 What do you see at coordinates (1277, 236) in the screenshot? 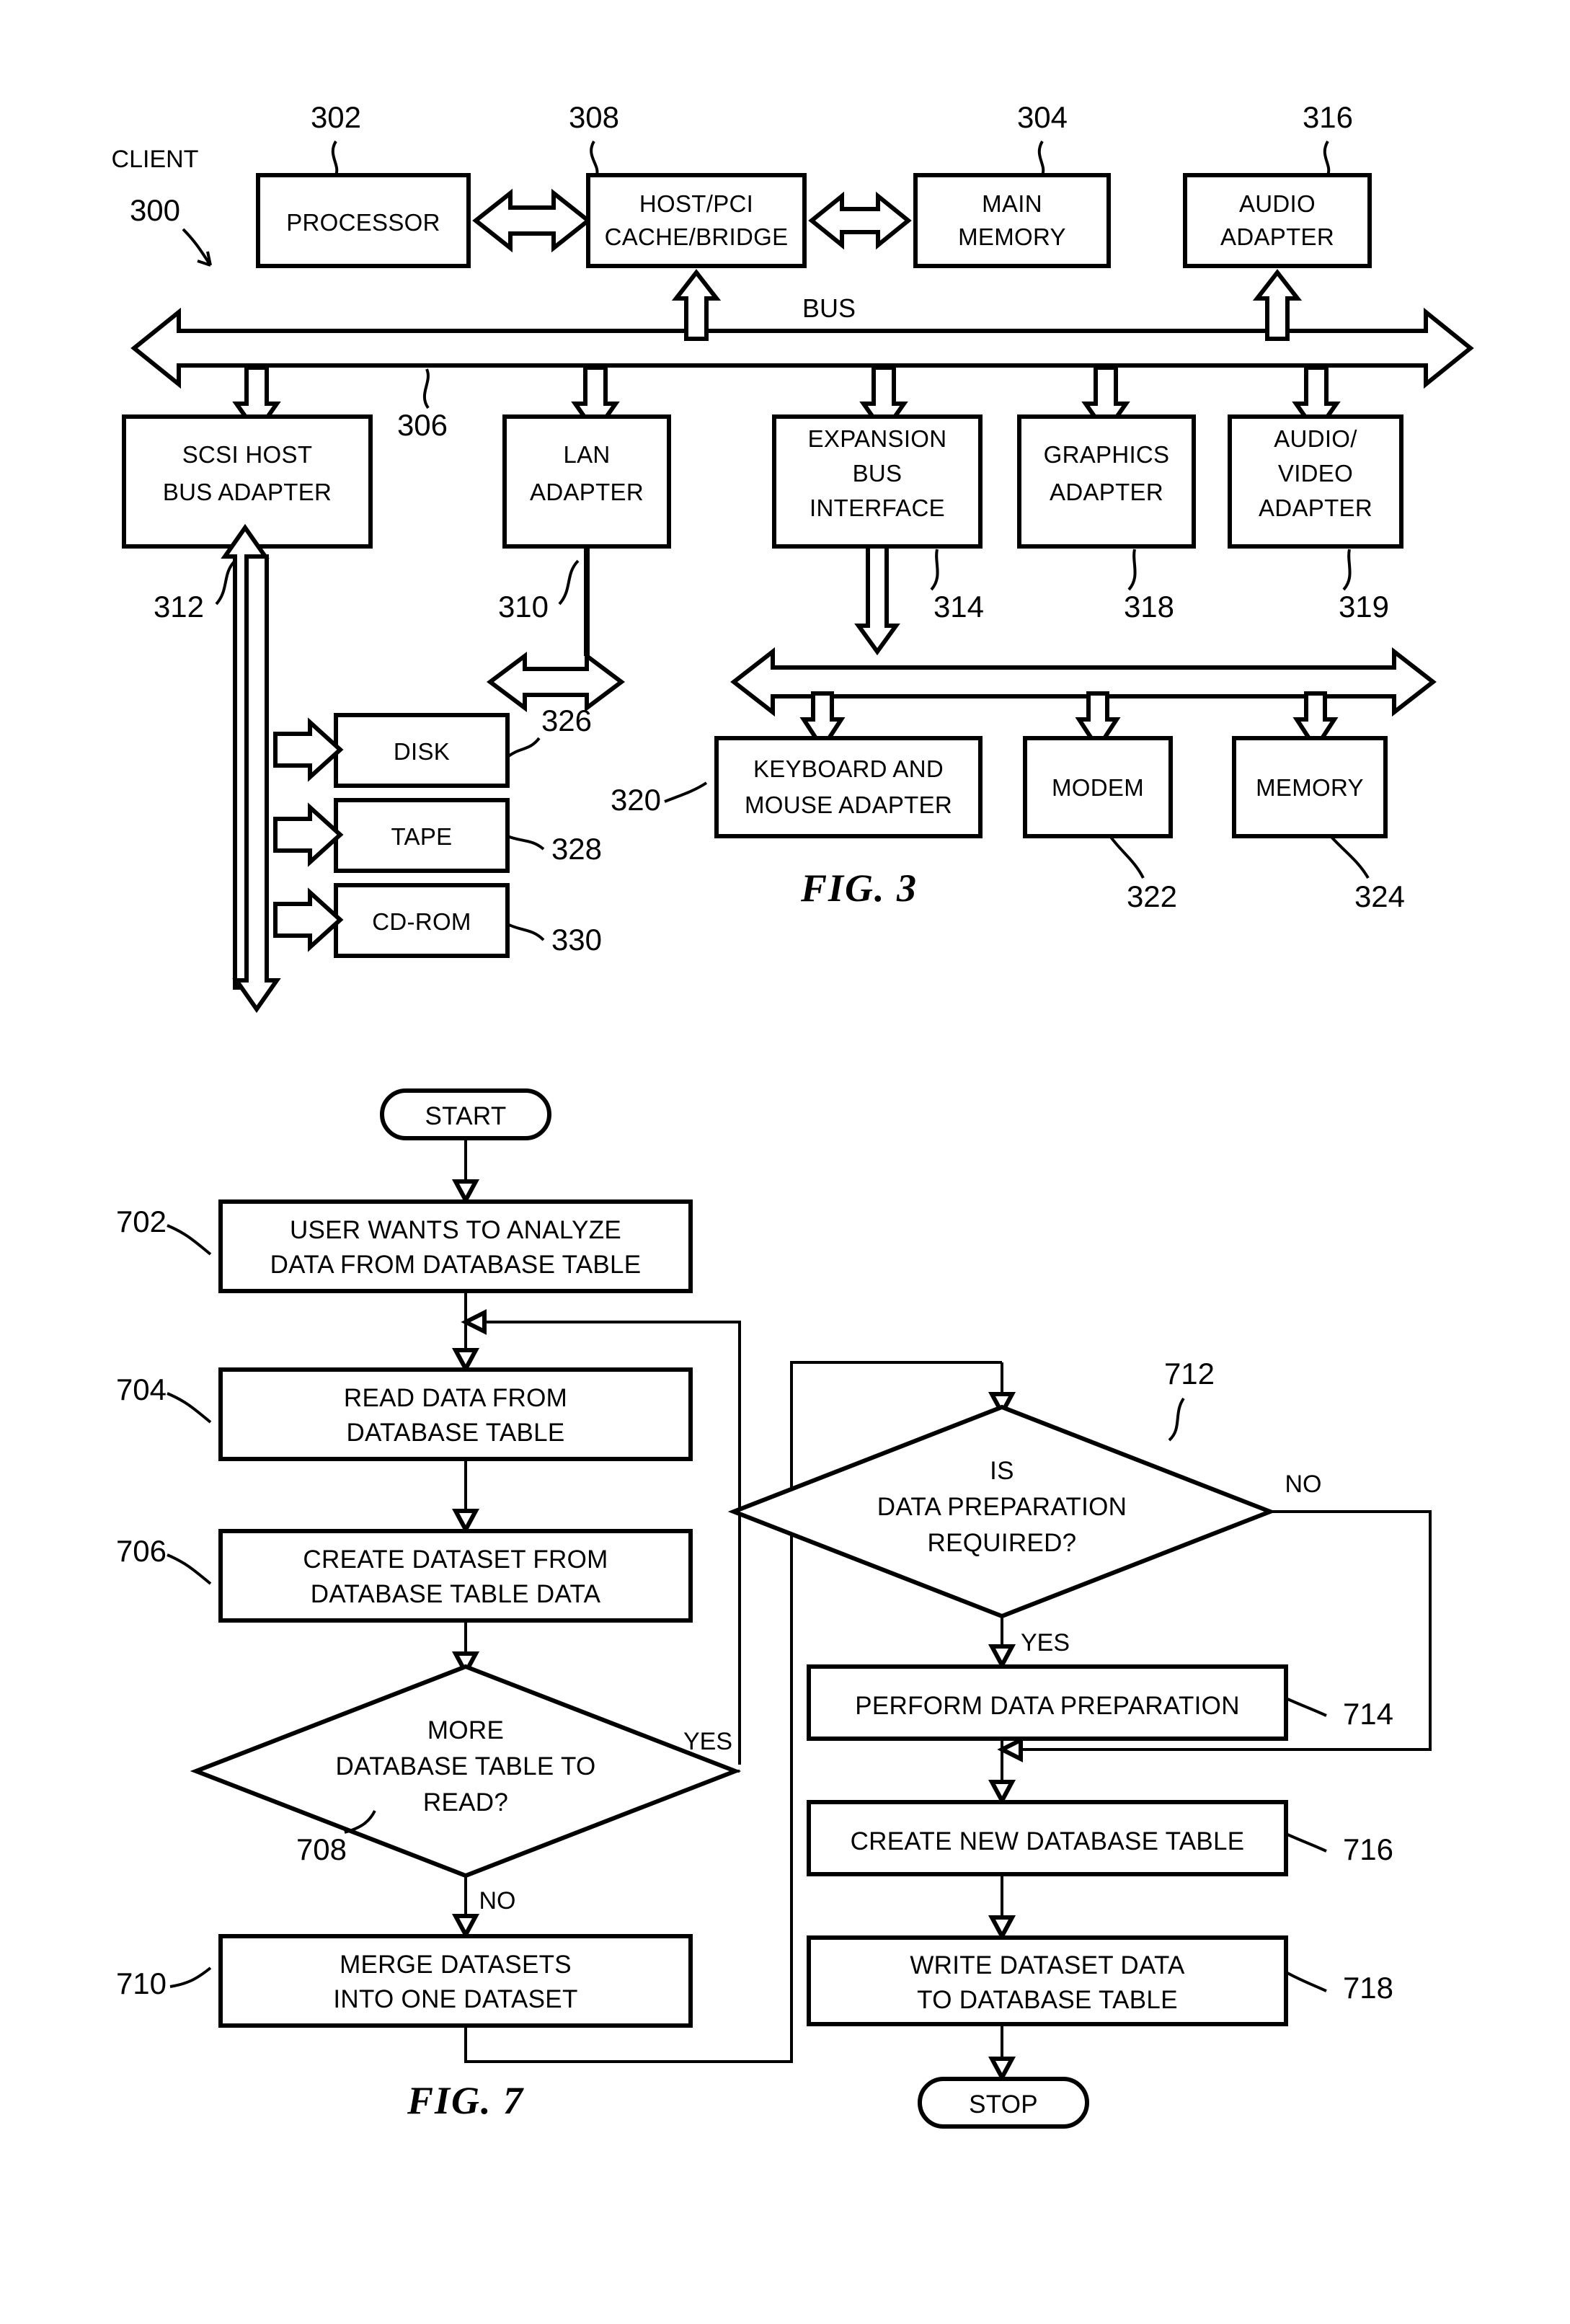
I see `box-audio-adapter-label-line2: ADAPTER` at bounding box center [1277, 236].